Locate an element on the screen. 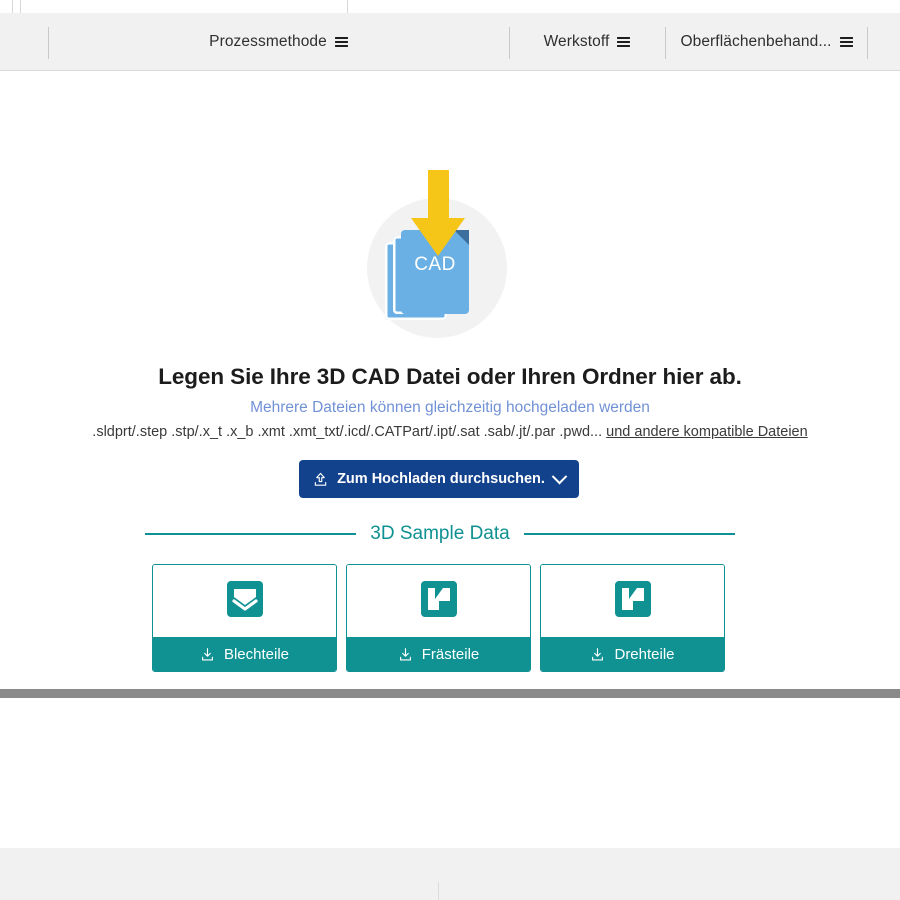 The image size is (900, 900). sample-data-card-list: Blechteile Frästeile Drehteile is located at coordinates (438, 618).